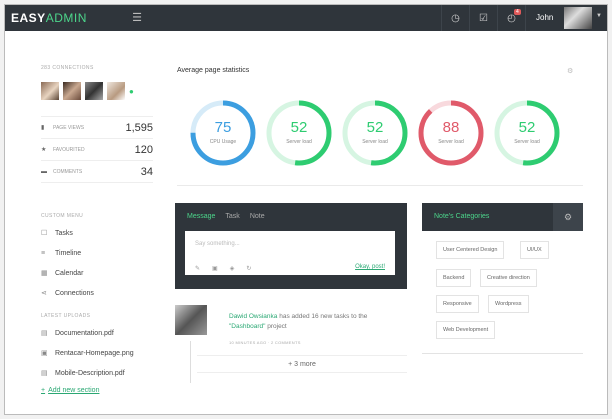  What do you see at coordinates (97, 293) in the screenshot?
I see `menu-item-connections: ⋖ Connections` at bounding box center [97, 293].